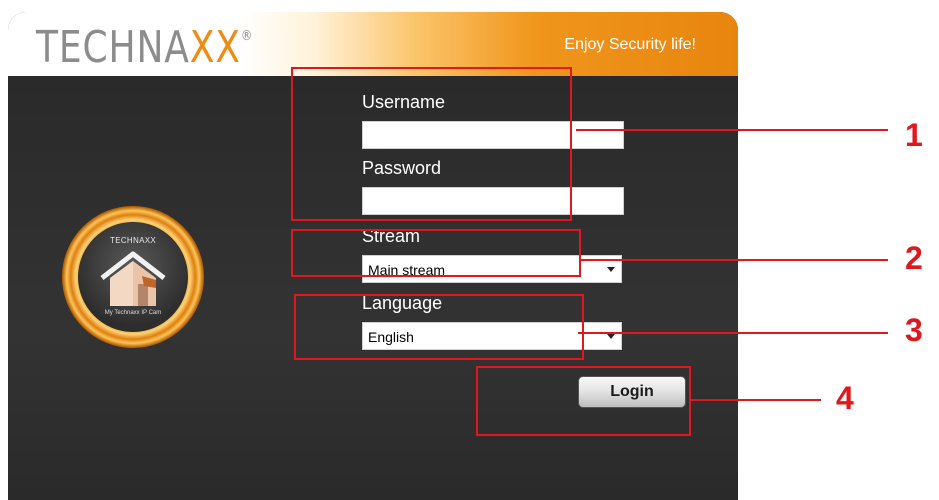 Image resolution: width=939 pixels, height=500 pixels. What do you see at coordinates (133, 313) in the screenshot?
I see `badge-caption: My Technaxx IP Cam` at bounding box center [133, 313].